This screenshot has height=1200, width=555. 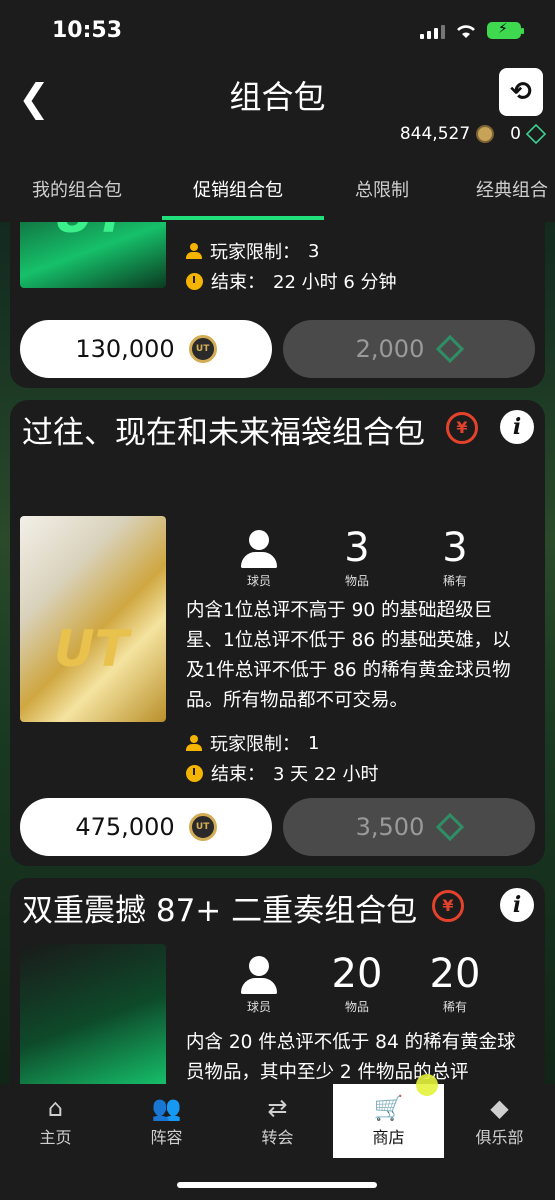 I want to click on app-header: ❮ 组合包 ⟲ 844,527 0, so click(x=277, y=110).